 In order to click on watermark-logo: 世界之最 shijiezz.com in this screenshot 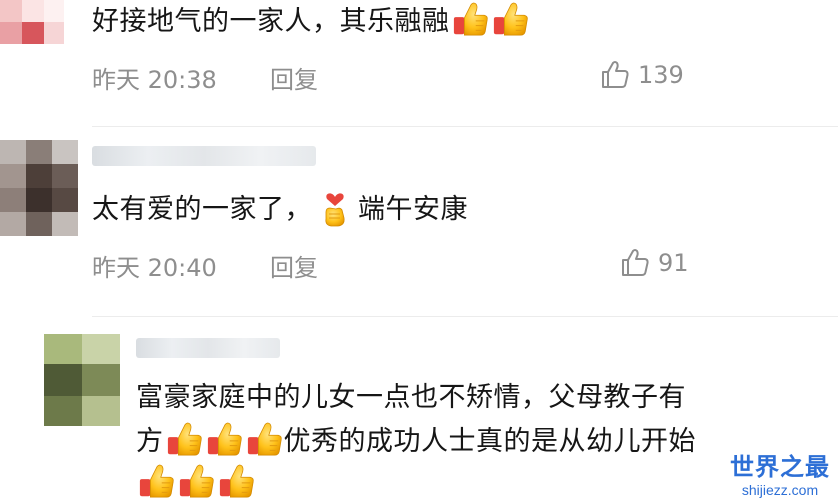, I will do `click(780, 472)`.